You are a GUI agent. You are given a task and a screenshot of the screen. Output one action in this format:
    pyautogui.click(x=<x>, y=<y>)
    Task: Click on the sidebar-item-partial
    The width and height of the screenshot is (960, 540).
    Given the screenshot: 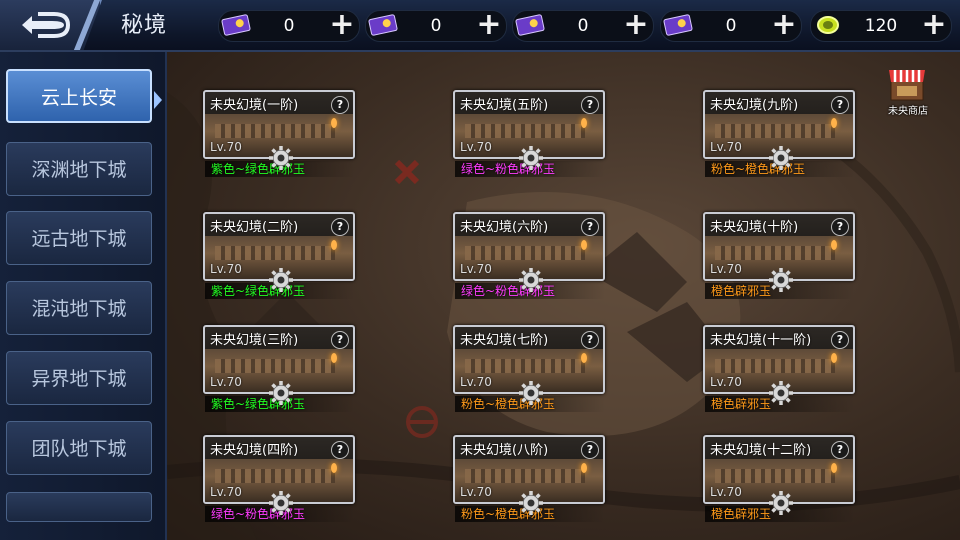 What is the action you would take?
    pyautogui.click(x=79, y=507)
    